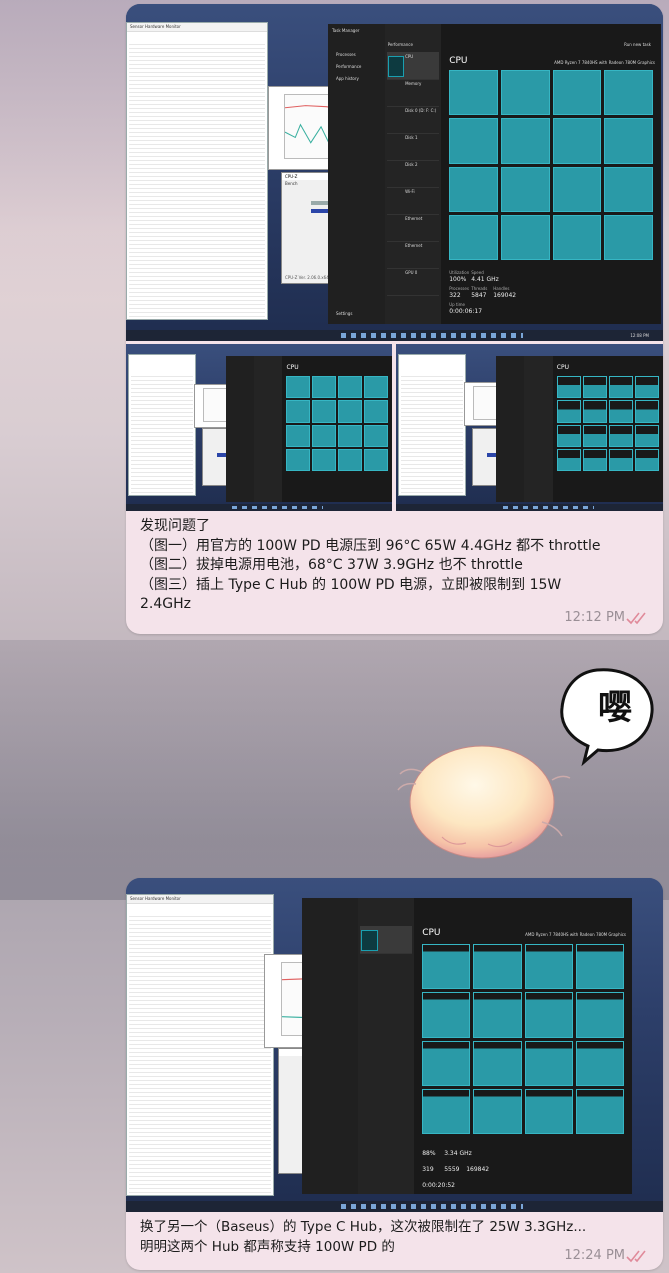 This screenshot has width=669, height=1273. What do you see at coordinates (411, 164) in the screenshot?
I see `tm-list-disk2-label: Disk 2` at bounding box center [411, 164].